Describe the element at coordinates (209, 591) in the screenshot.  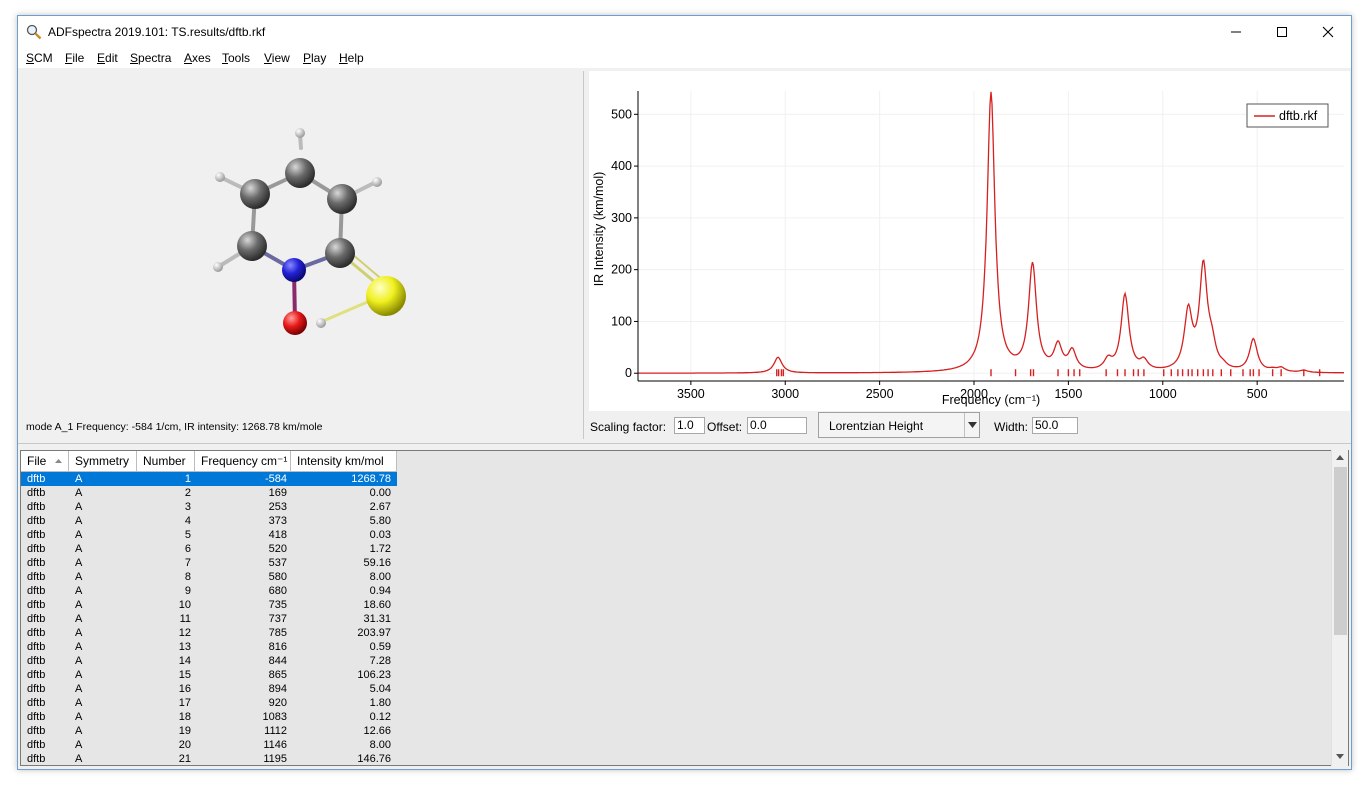
I see `table-row: dftb A 9 680 0.94` at that location.